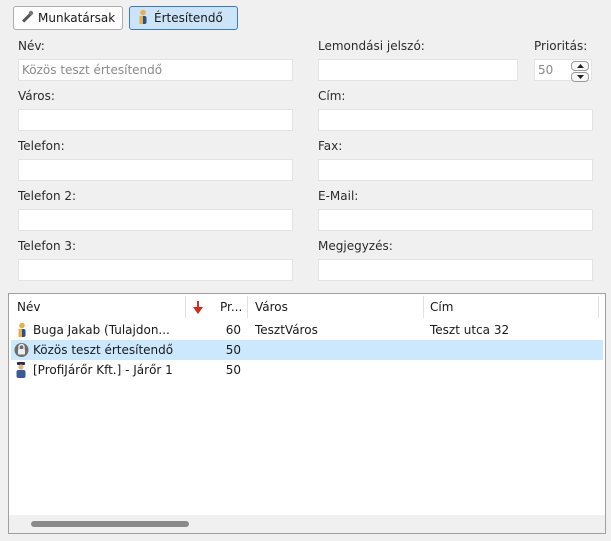 The height and width of the screenshot is (541, 611). What do you see at coordinates (510, 307) in the screenshot?
I see `column-header-cim: Cím` at bounding box center [510, 307].